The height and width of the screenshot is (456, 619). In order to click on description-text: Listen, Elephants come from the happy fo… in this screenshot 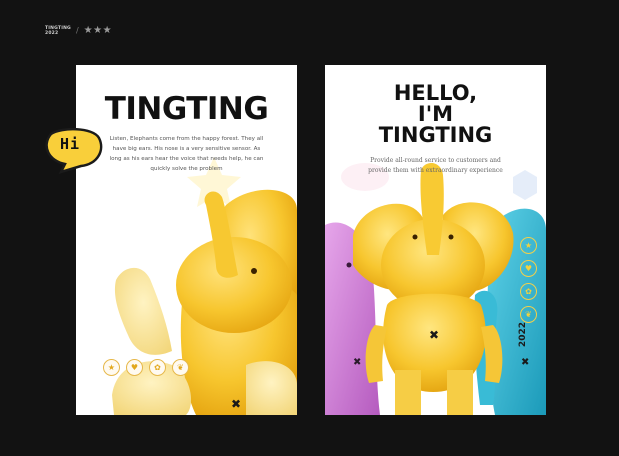, I will do `click(186, 153)`.